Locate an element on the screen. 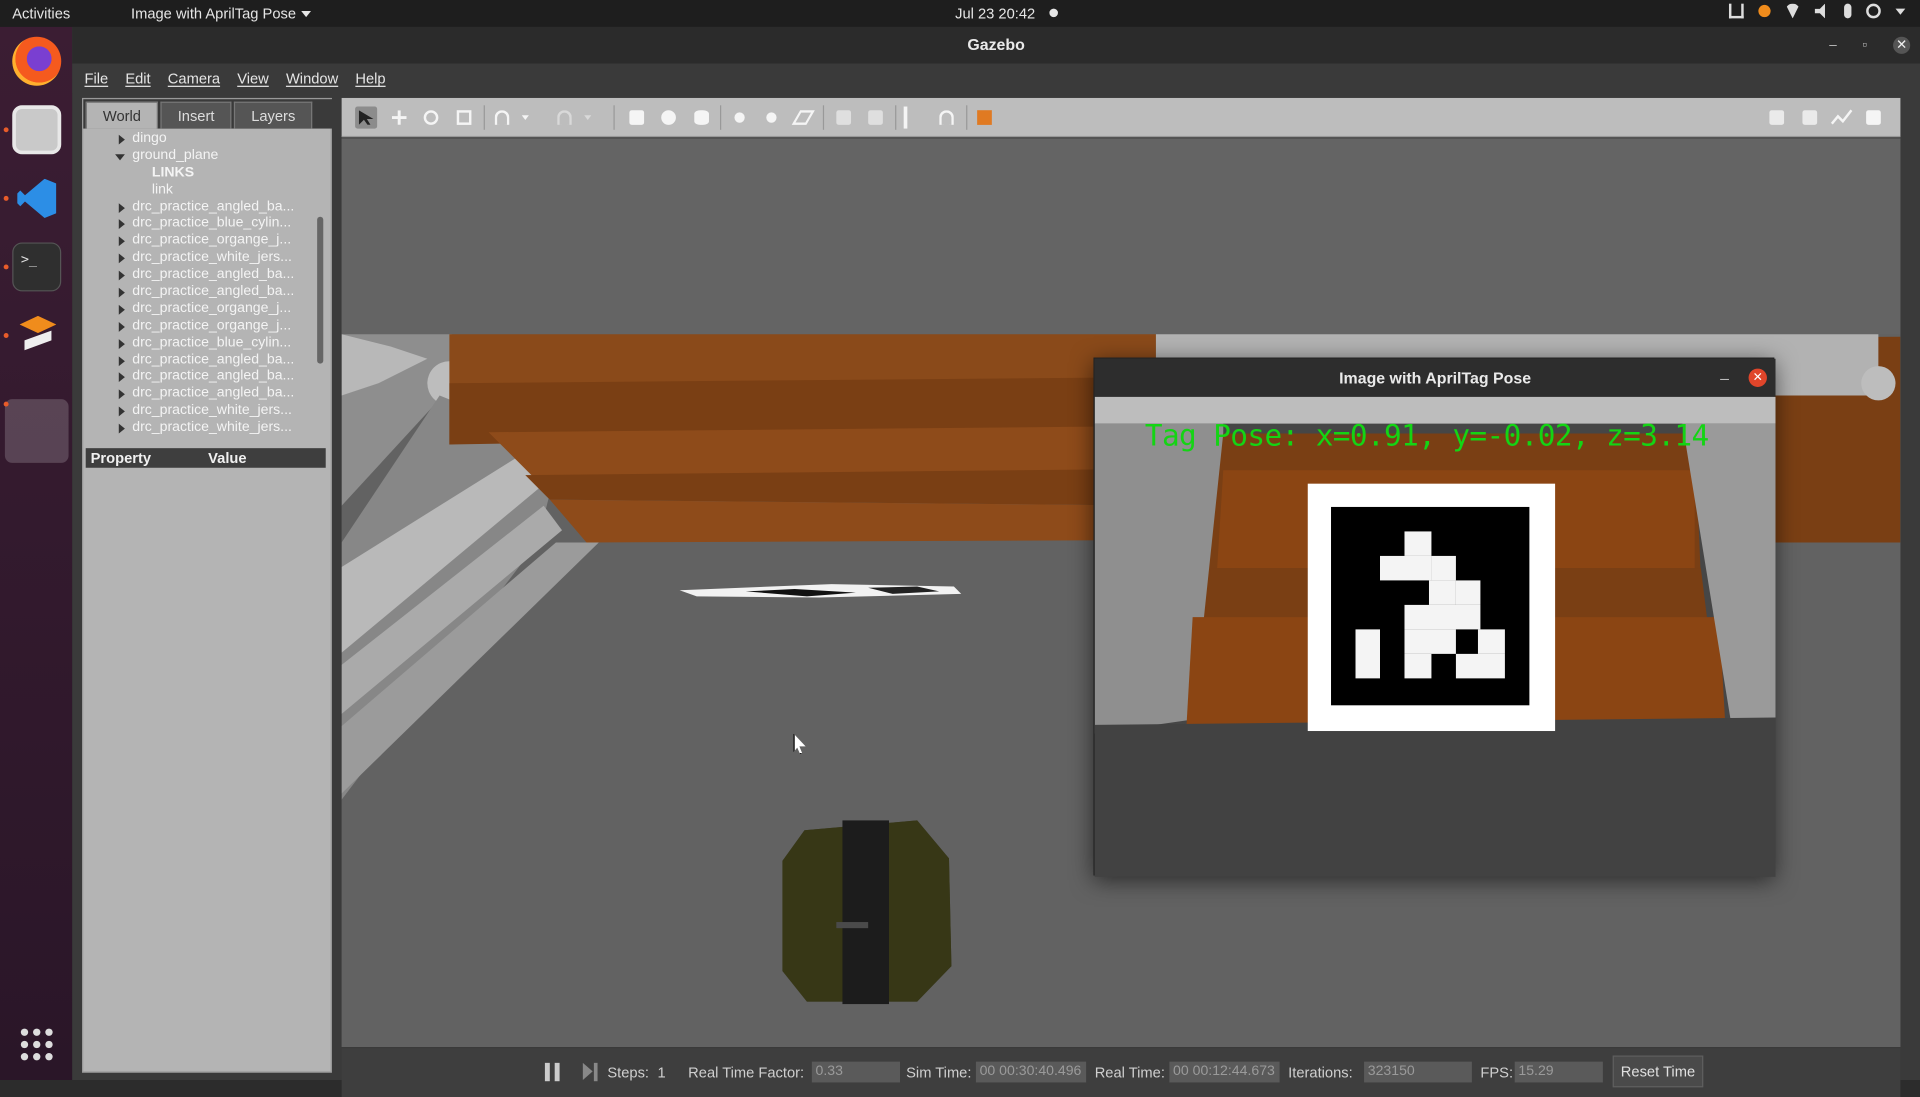 The height and width of the screenshot is (1097, 1920). paste-icon is located at coordinates (875, 118).